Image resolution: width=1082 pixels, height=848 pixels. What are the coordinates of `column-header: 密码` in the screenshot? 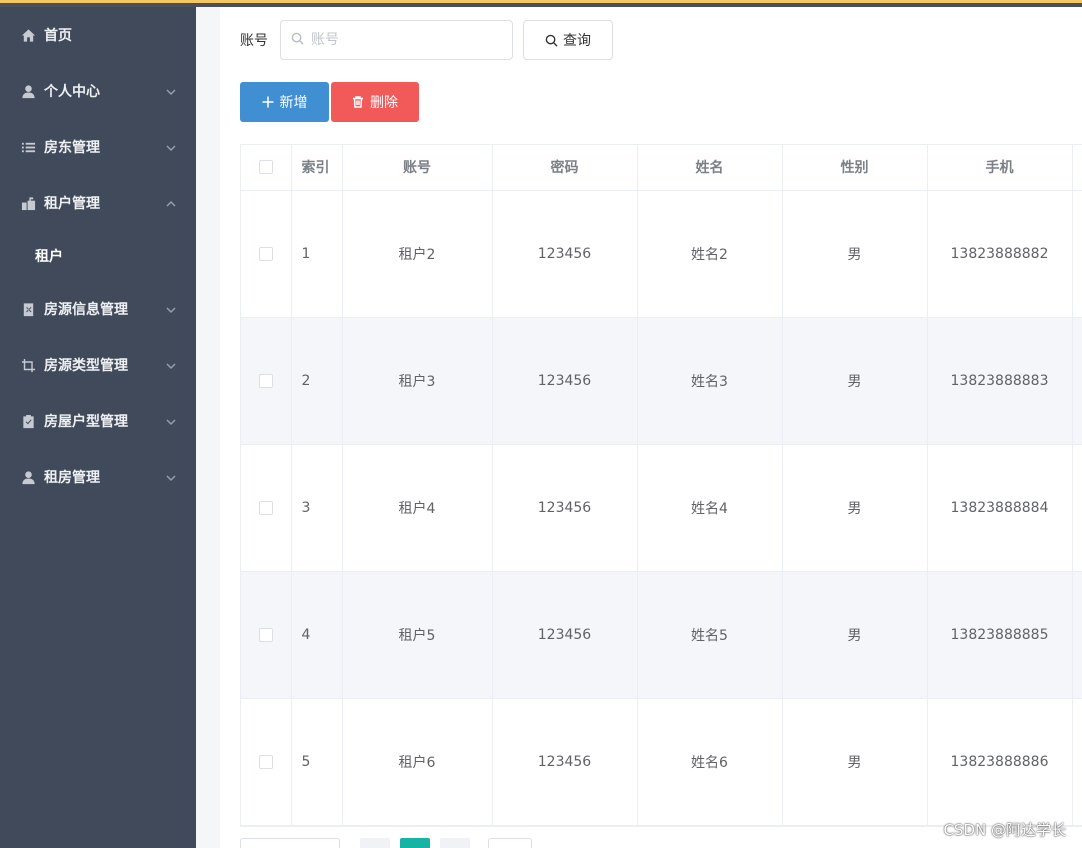 It's located at (565, 168).